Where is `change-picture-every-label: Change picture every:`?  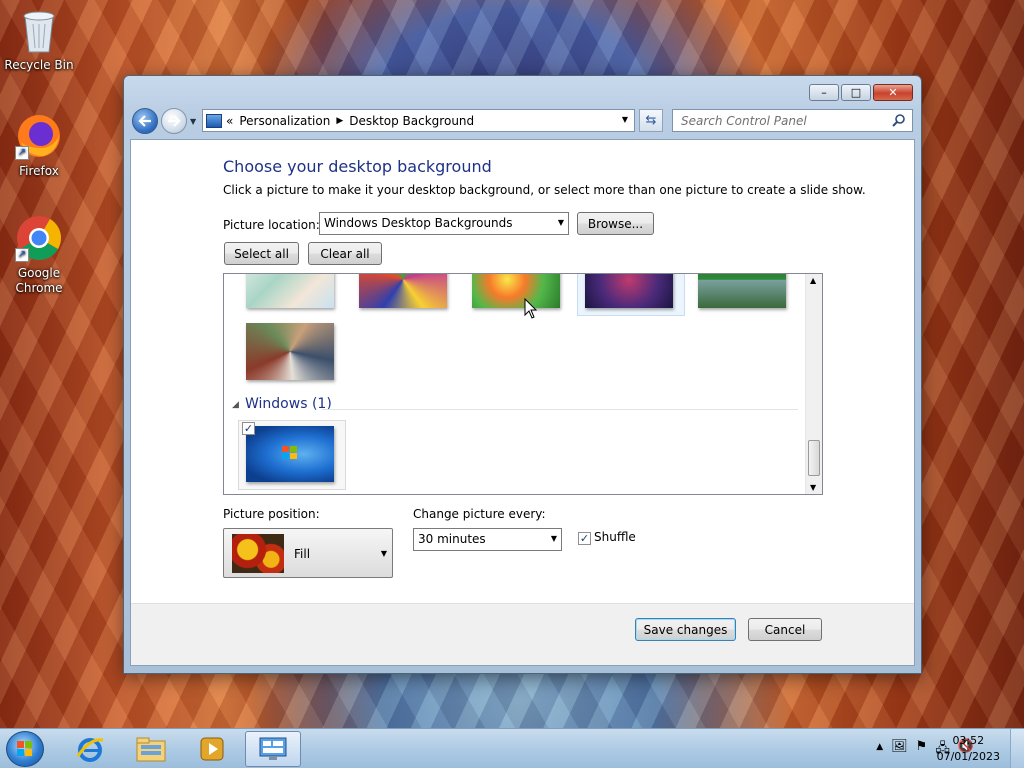
change-picture-every-label: Change picture every: is located at coordinates (479, 514).